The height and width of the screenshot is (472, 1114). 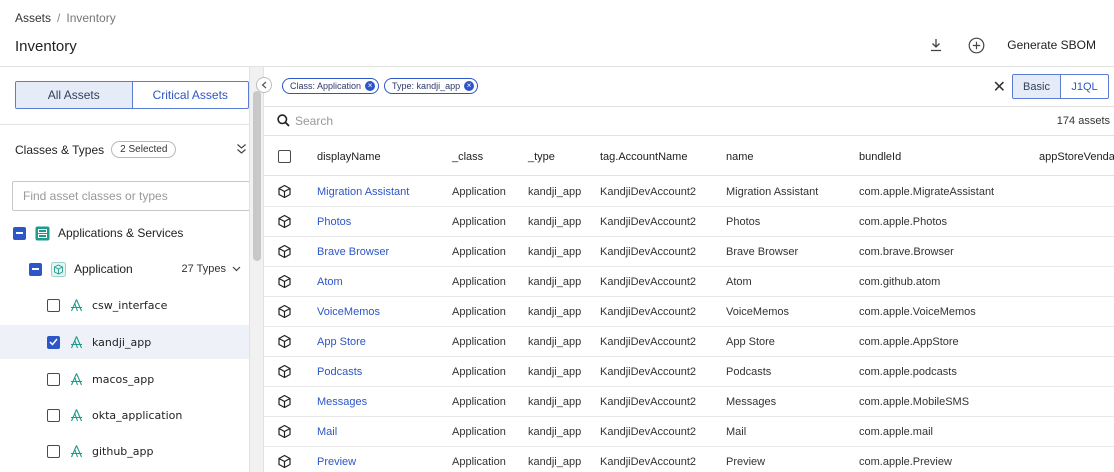 What do you see at coordinates (909, 342) in the screenshot?
I see `cell-bundle-id: com.apple.AppStore` at bounding box center [909, 342].